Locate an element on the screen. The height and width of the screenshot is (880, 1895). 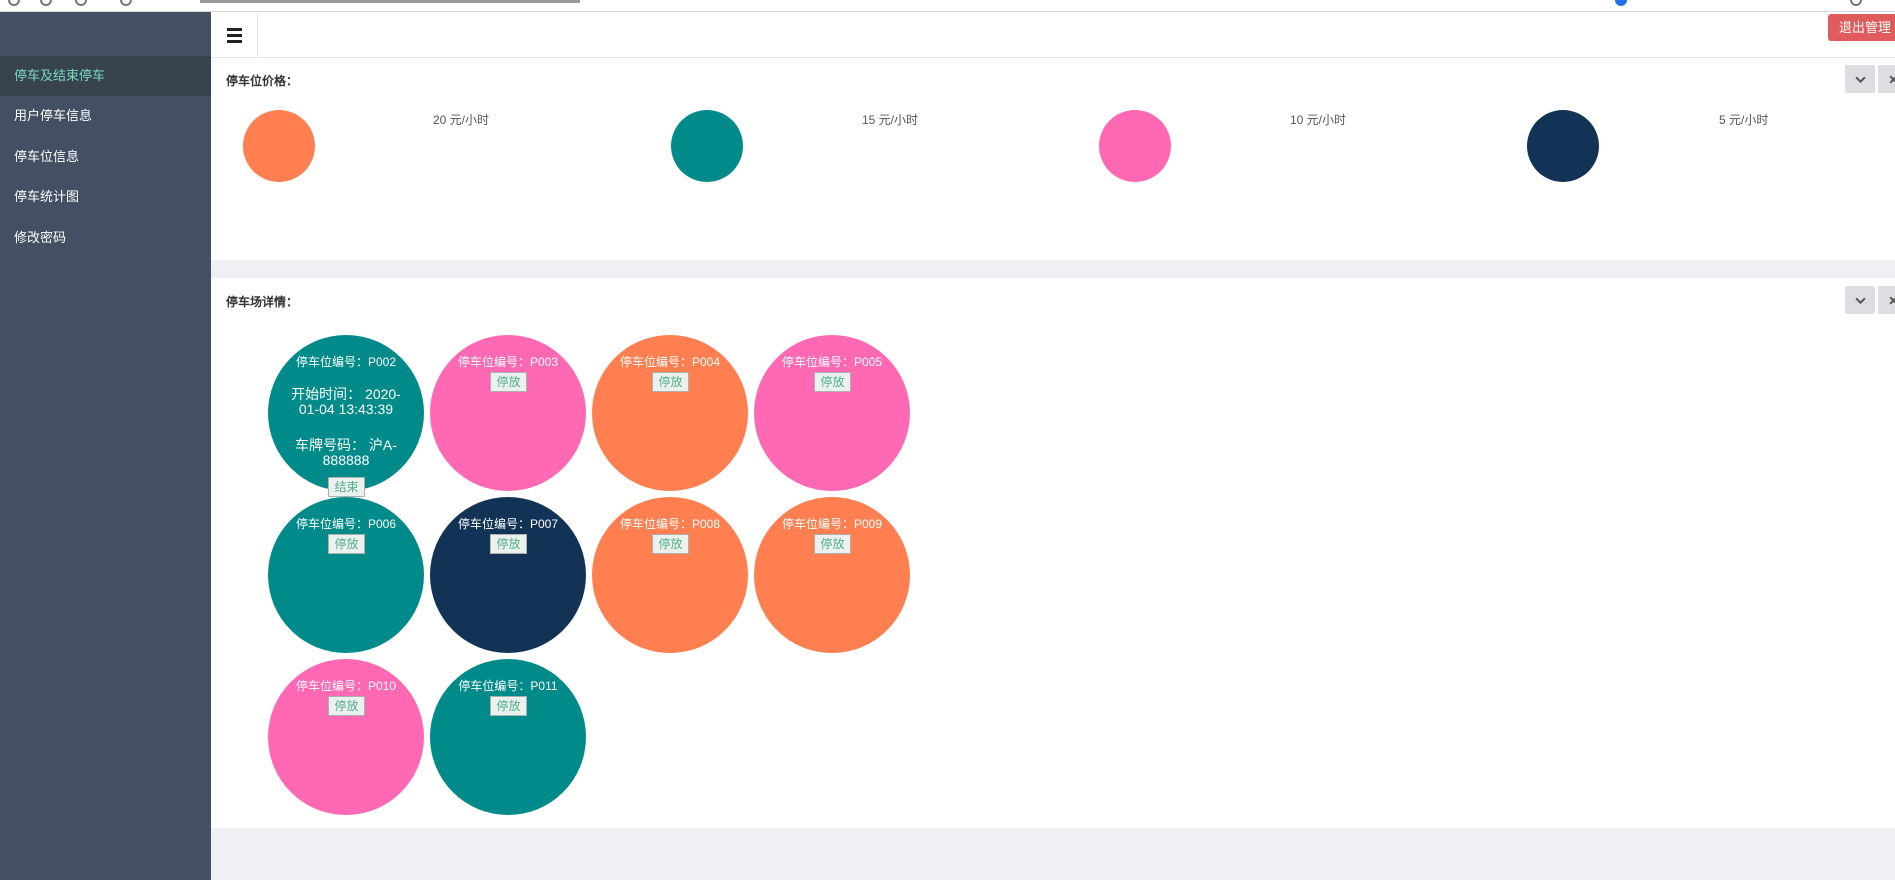
top-navbar is located at coordinates (1053, 35).